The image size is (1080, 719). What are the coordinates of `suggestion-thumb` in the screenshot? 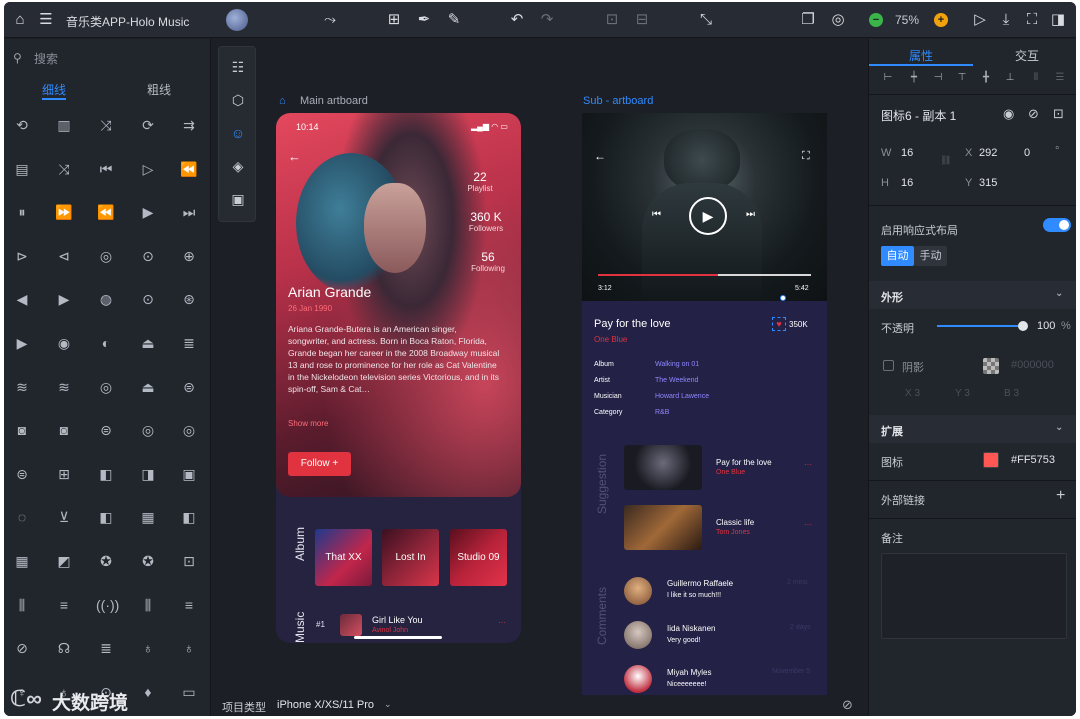 It's located at (663, 467).